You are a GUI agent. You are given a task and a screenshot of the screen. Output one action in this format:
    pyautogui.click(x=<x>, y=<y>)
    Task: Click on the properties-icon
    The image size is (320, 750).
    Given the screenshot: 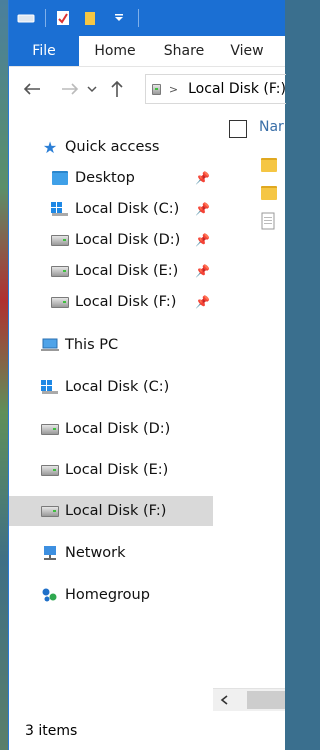 What is the action you would take?
    pyautogui.click(x=63, y=18)
    